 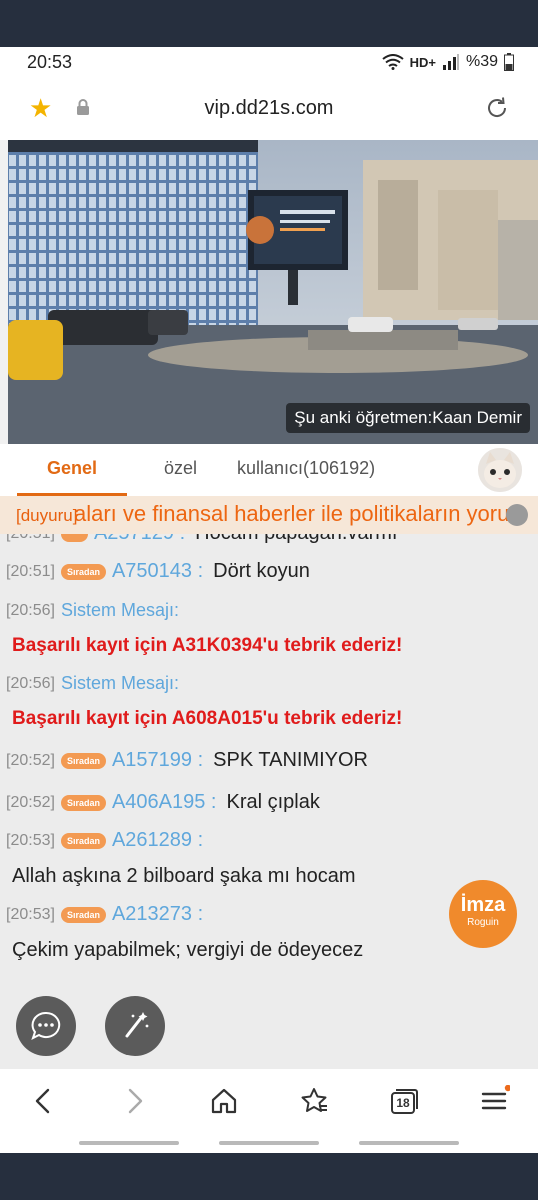 What do you see at coordinates (483, 905) in the screenshot?
I see `imza-title: İmza` at bounding box center [483, 905].